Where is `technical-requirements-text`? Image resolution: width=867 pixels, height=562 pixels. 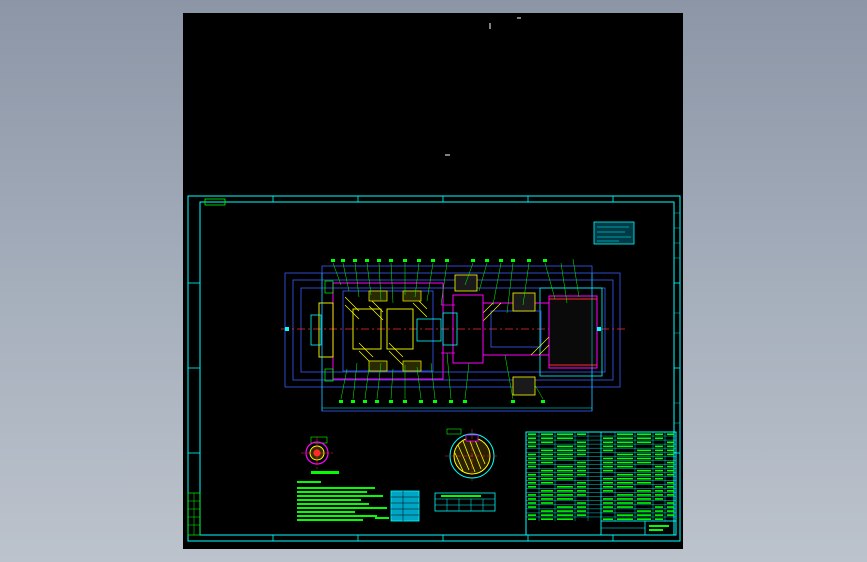 technical-requirements-text is located at coordinates (343, 501).